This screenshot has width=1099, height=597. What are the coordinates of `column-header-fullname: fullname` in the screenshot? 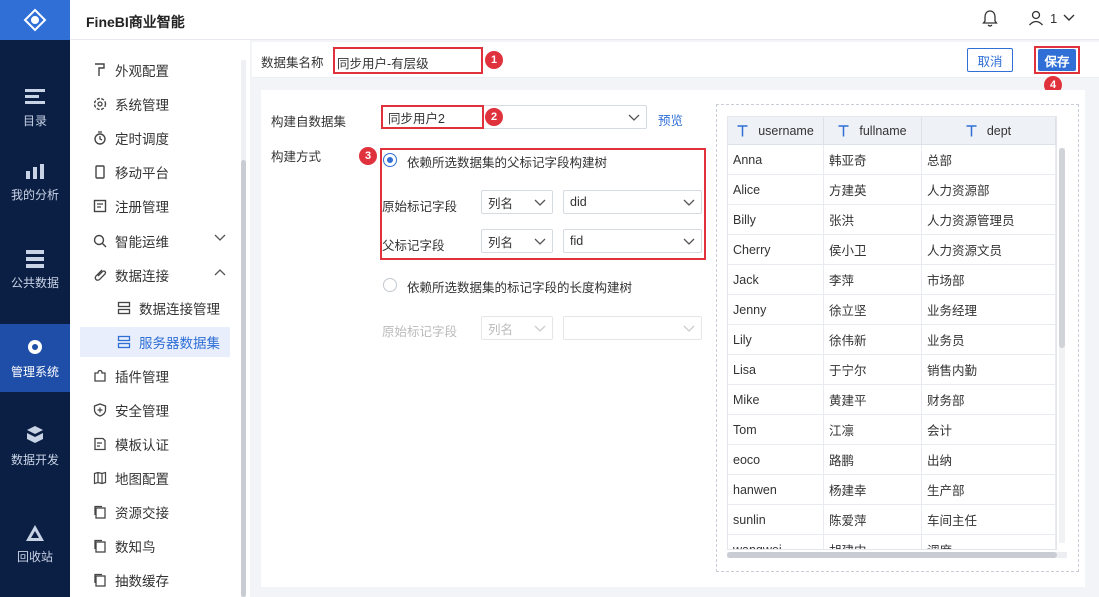 It's located at (873, 130).